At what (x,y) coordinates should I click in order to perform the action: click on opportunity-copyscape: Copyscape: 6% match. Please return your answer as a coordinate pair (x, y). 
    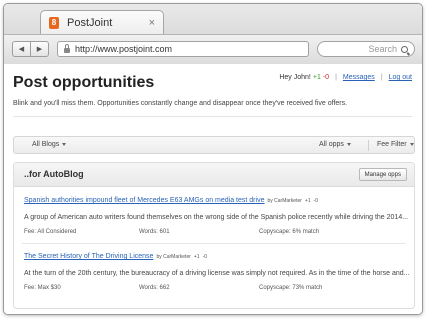
    Looking at the image, I should click on (289, 232).